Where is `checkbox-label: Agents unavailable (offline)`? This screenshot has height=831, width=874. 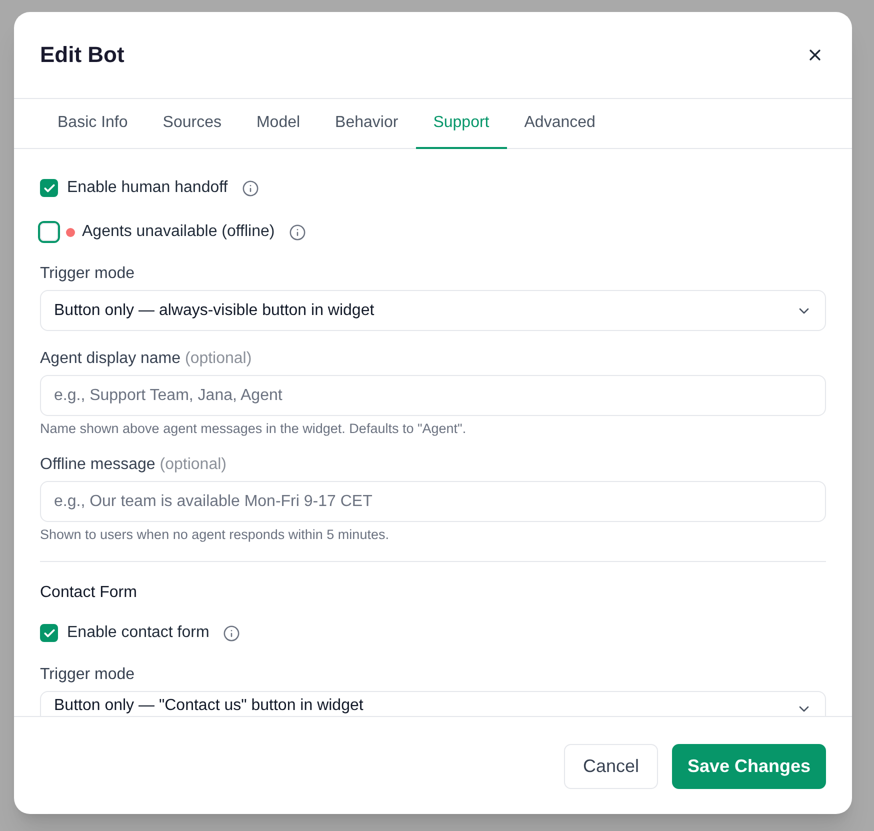 checkbox-label: Agents unavailable (offline) is located at coordinates (178, 232).